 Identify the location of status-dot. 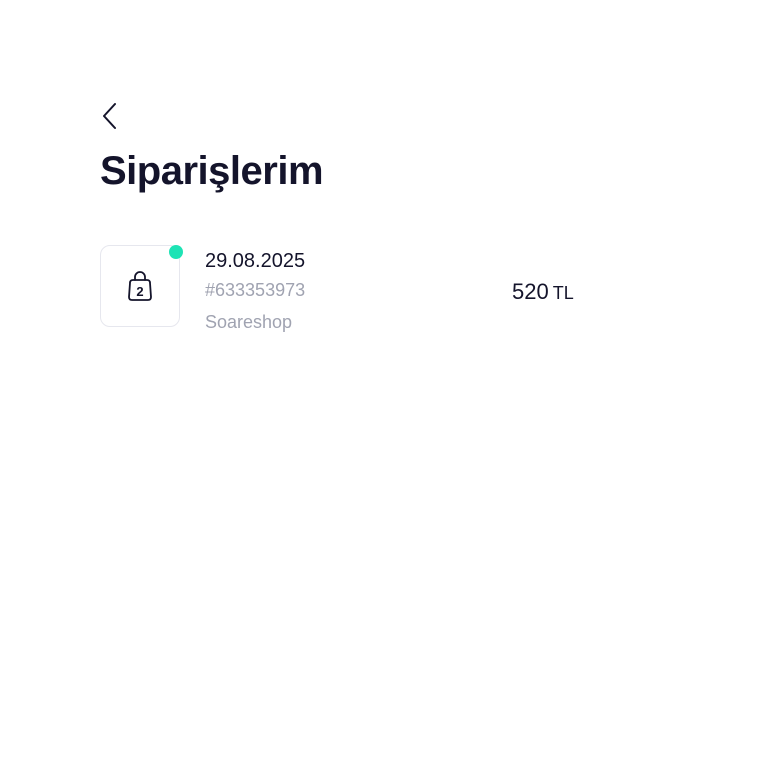
(176, 252).